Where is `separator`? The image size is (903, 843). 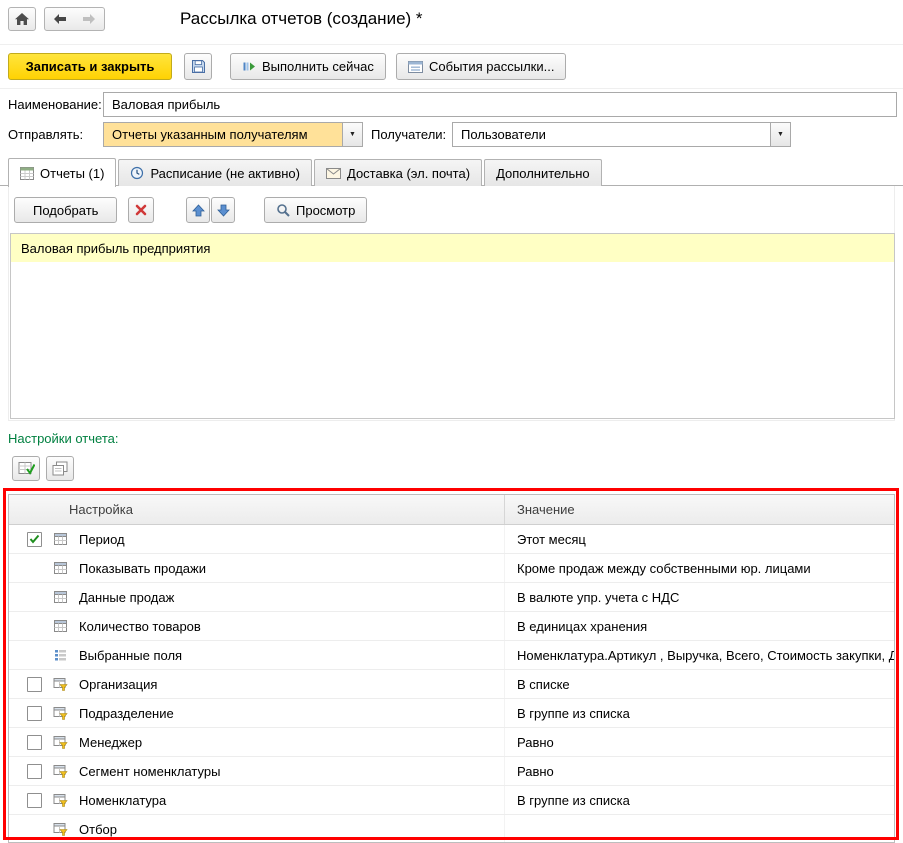
separator is located at coordinates (451, 88).